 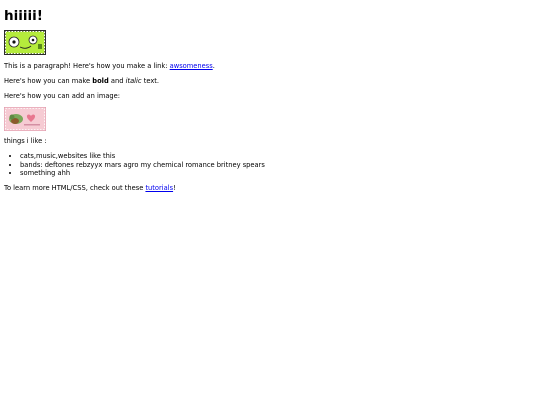 What do you see at coordinates (25, 141) in the screenshot?
I see `likes-heading: things i like :` at bounding box center [25, 141].